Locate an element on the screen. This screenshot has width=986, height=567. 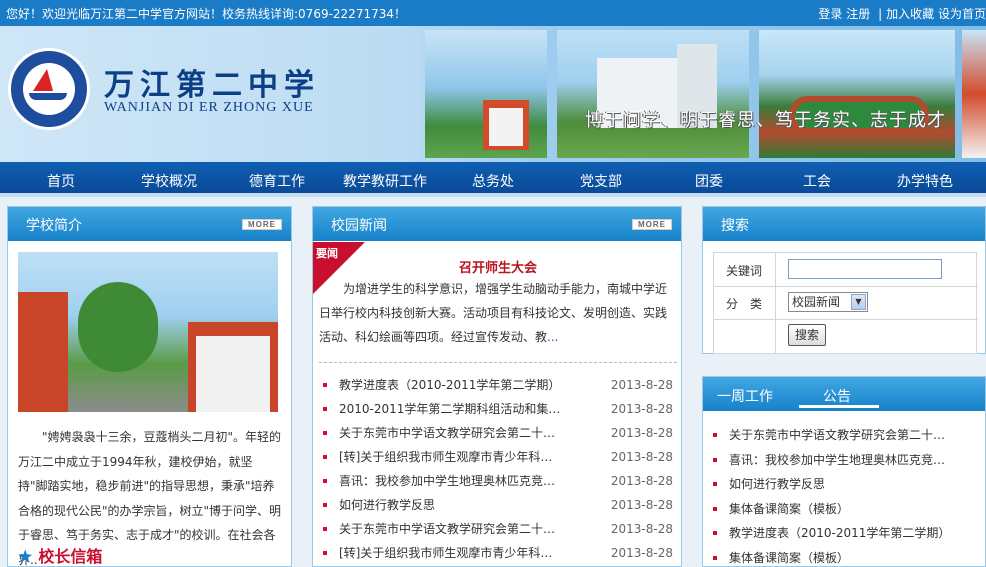
category-selected: 校园新闻 is located at coordinates (816, 302).